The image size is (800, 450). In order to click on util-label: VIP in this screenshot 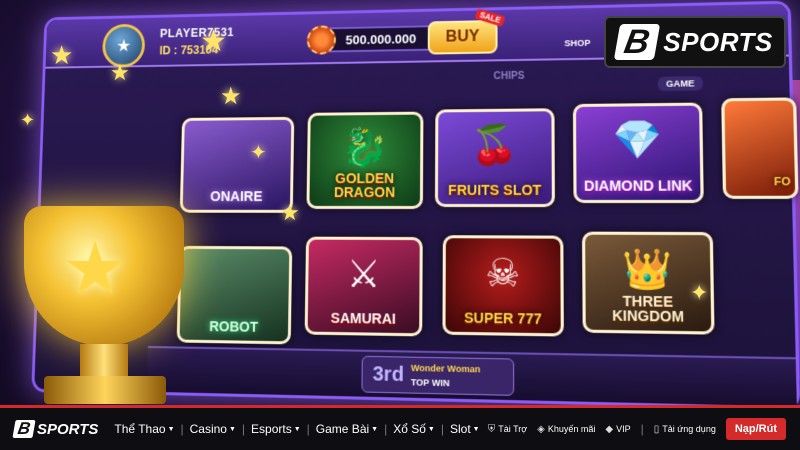, I will do `click(623, 429)`.